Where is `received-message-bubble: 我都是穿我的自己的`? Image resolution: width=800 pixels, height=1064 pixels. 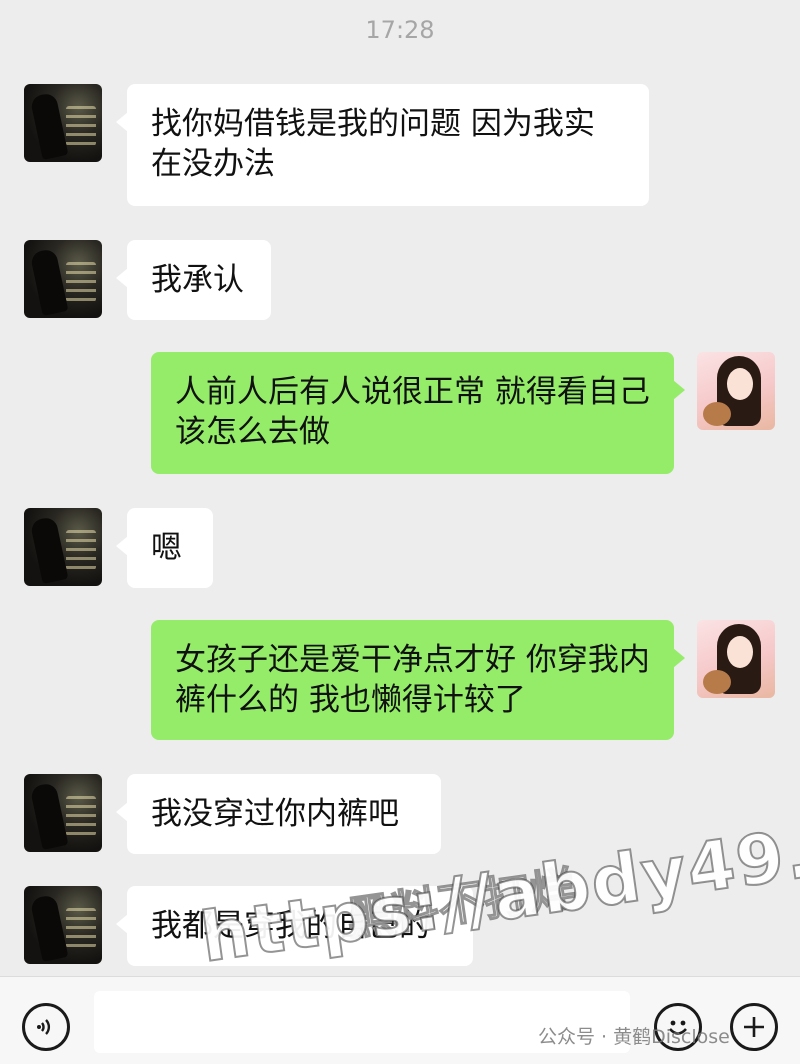 received-message-bubble: 我都是穿我的自己的 is located at coordinates (294, 926).